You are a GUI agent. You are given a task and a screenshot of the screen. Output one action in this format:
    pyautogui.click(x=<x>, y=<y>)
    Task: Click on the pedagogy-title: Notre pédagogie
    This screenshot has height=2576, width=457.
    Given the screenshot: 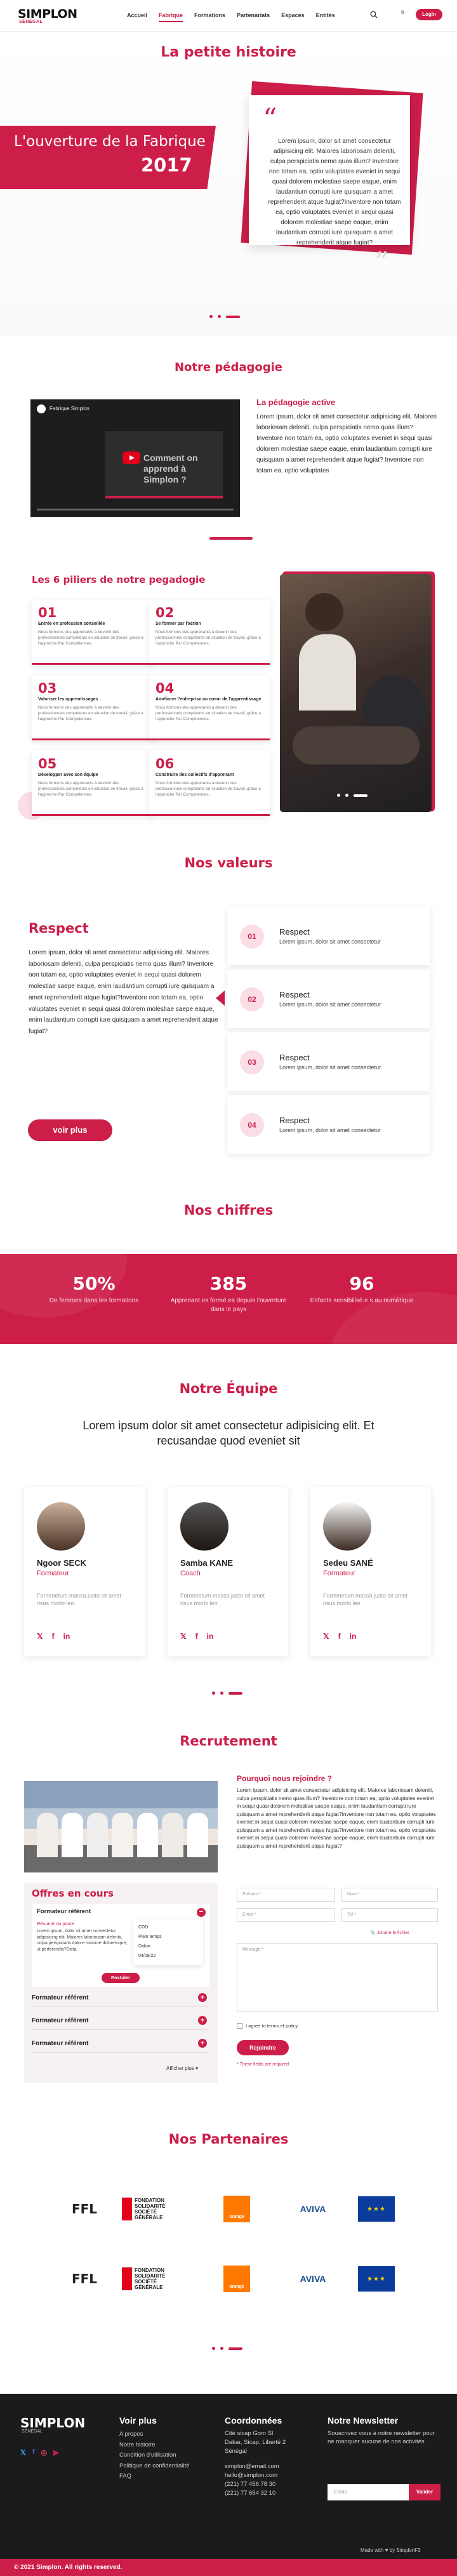 What is the action you would take?
    pyautogui.click(x=228, y=367)
    